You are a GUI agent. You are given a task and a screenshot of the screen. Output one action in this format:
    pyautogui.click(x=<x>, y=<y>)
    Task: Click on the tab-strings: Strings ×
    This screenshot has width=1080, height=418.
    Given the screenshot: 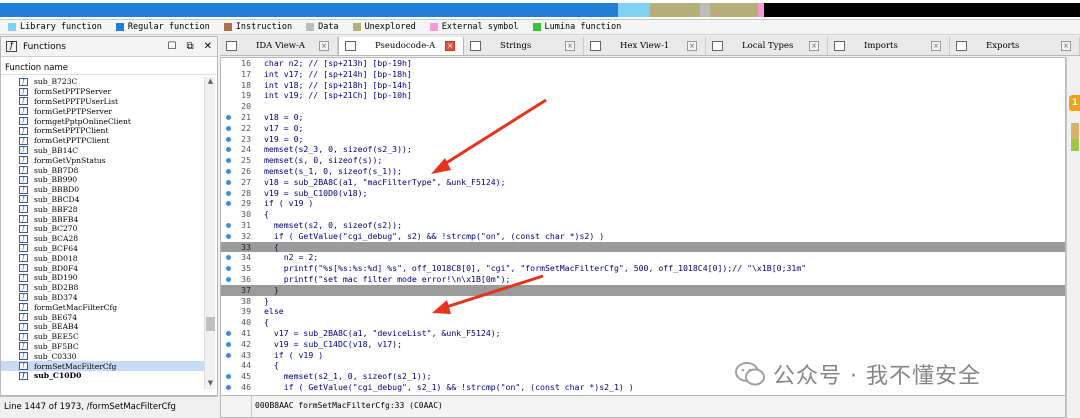 What is the action you would take?
    pyautogui.click(x=524, y=46)
    